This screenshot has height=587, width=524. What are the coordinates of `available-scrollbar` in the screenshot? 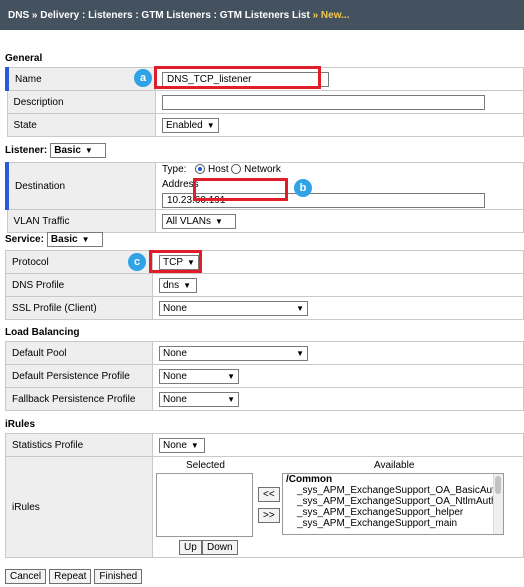 It's located at (498, 504).